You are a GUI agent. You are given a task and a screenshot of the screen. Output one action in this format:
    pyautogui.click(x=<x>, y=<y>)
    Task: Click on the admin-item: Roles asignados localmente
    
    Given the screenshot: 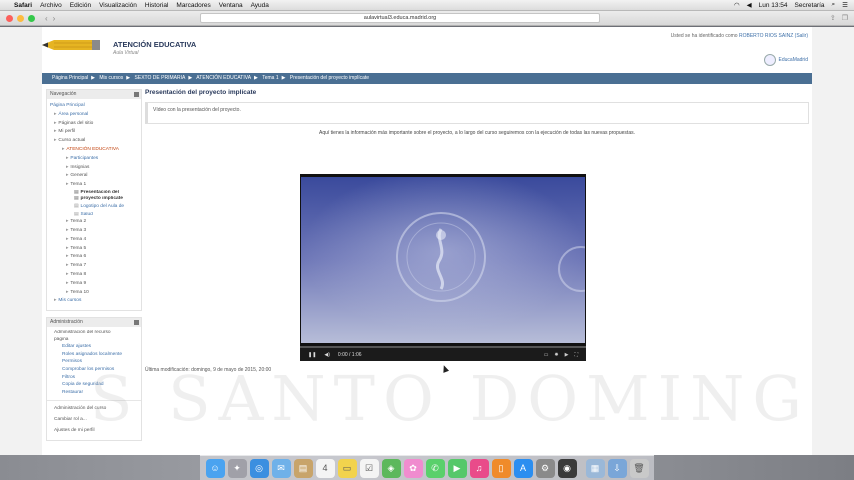 What is the action you would take?
    pyautogui.click(x=94, y=355)
    